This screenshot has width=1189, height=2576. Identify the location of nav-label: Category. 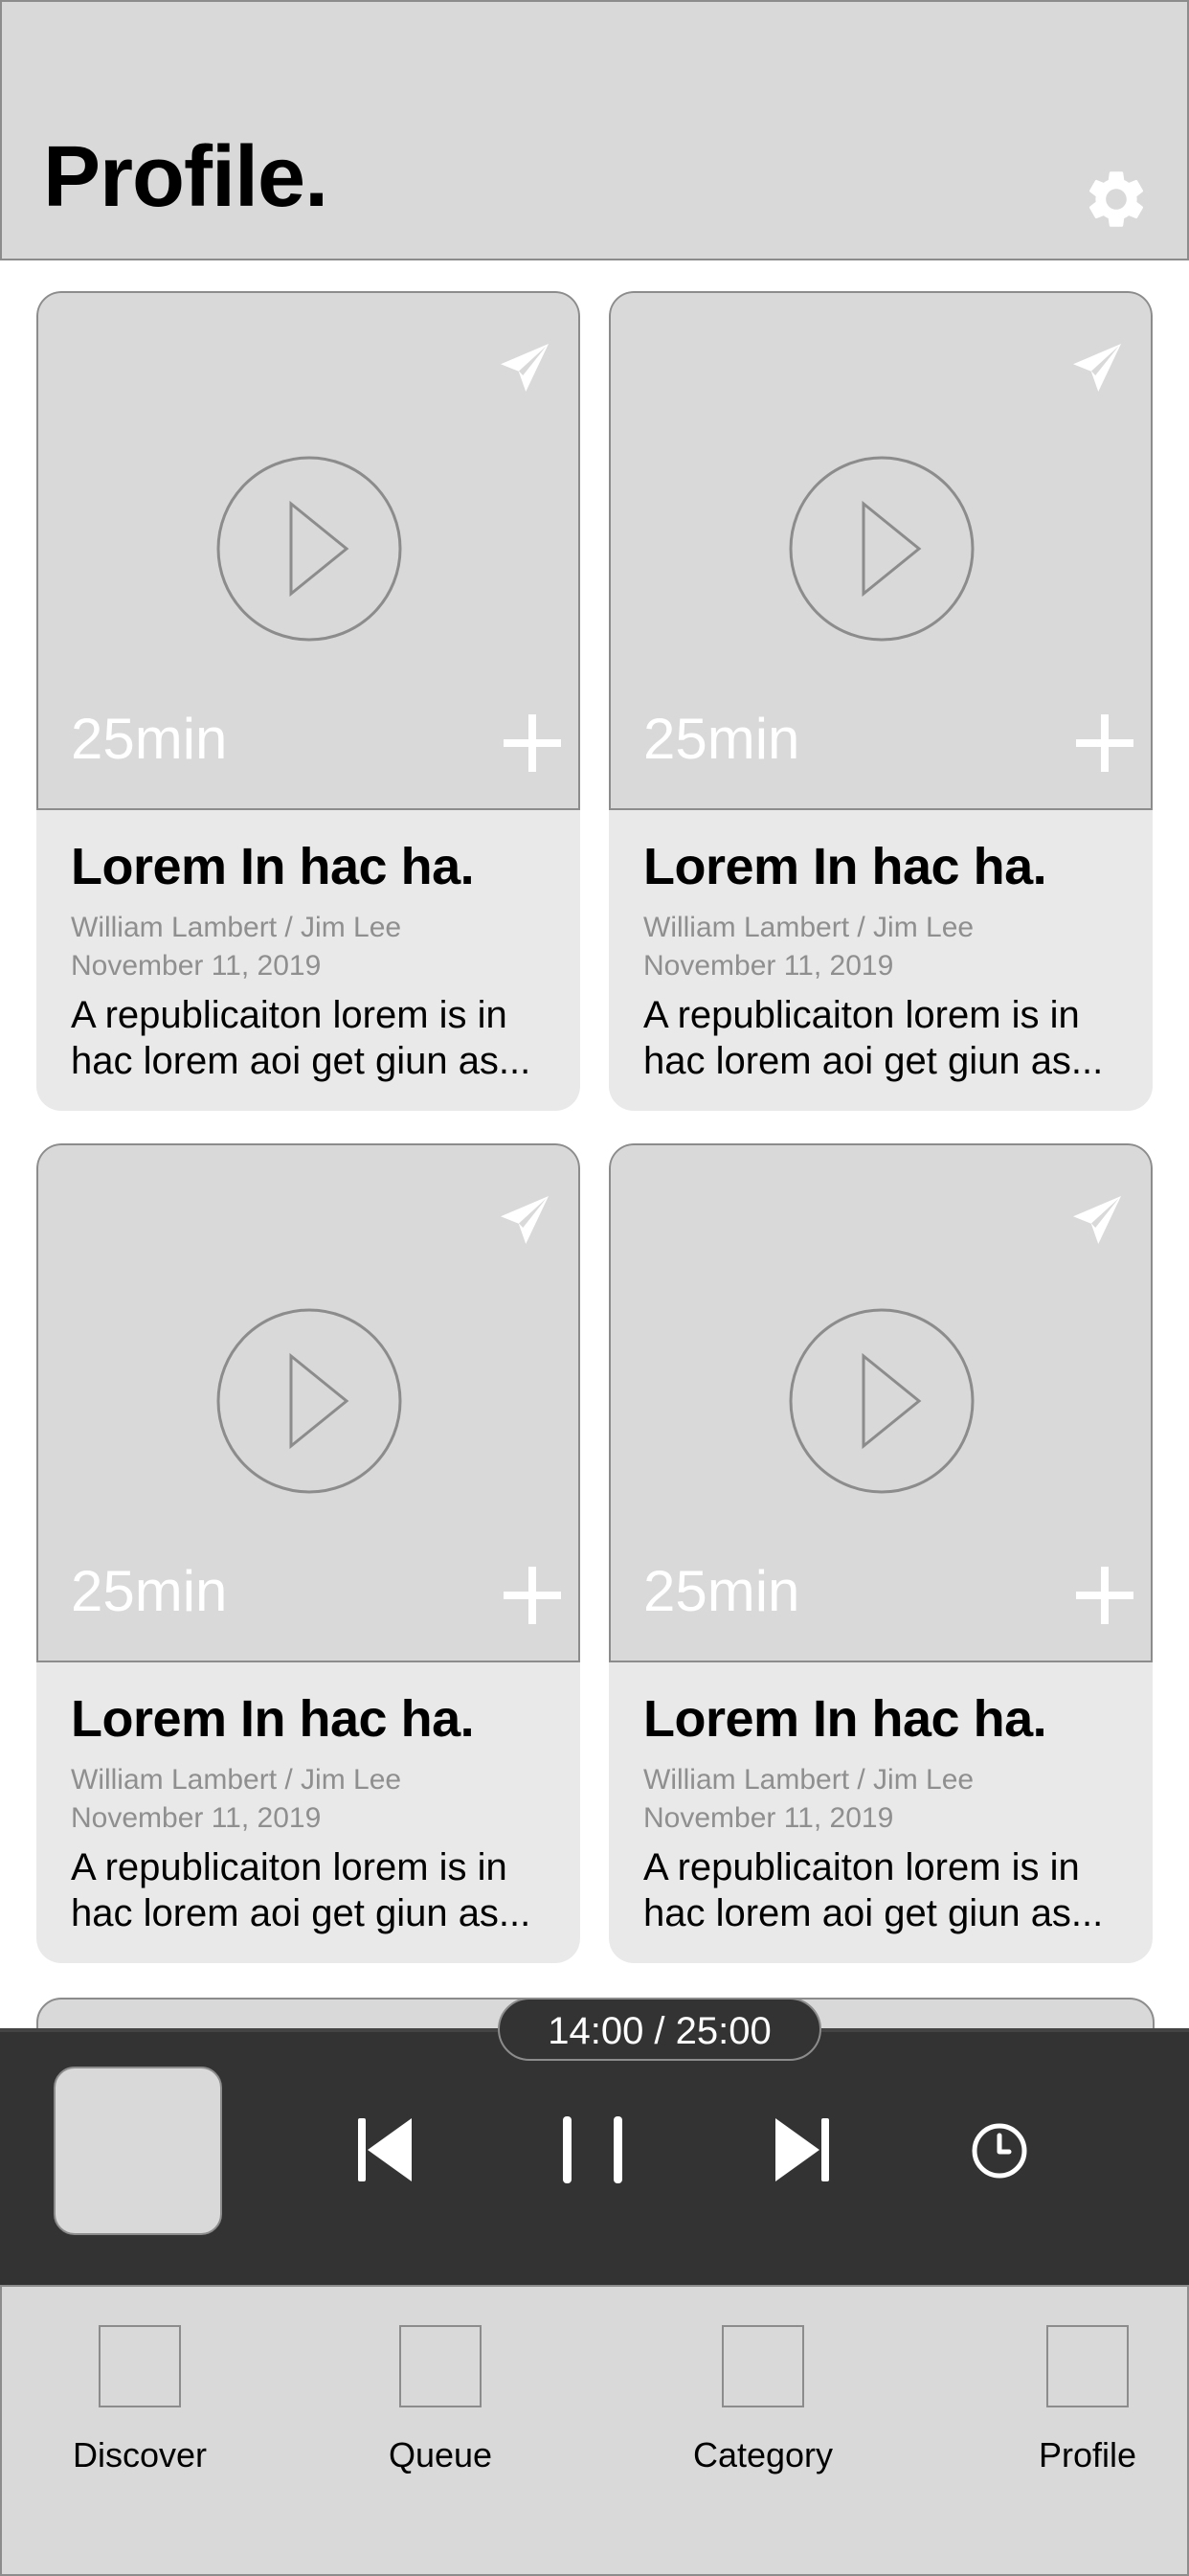
(763, 2454).